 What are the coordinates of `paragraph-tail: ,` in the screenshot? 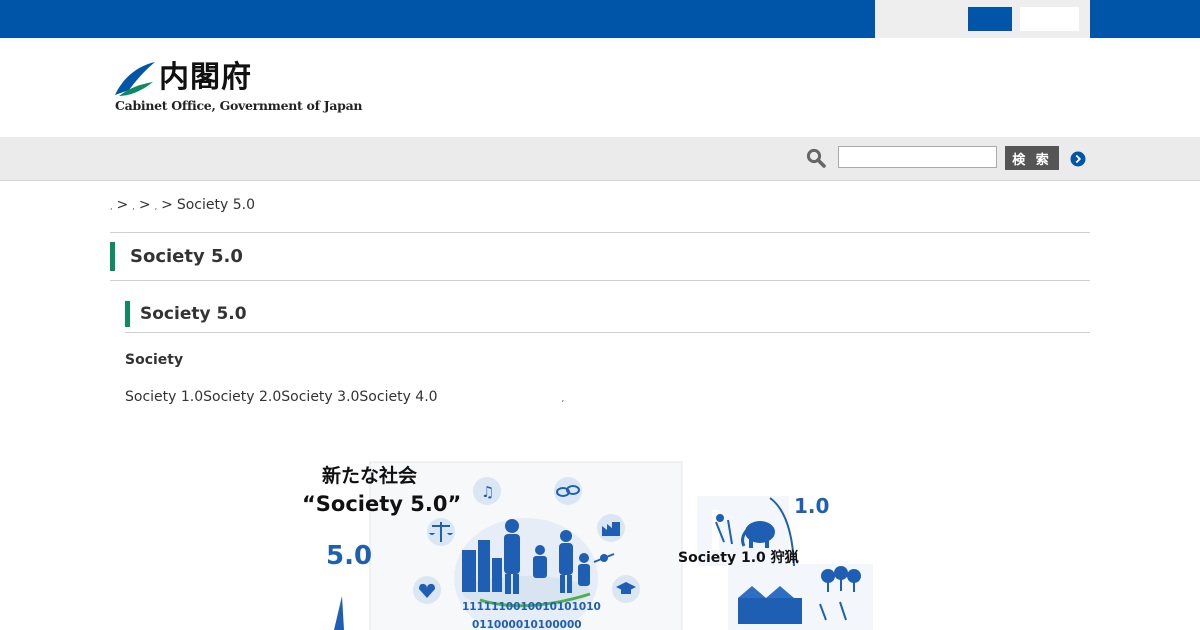 It's located at (563, 398).